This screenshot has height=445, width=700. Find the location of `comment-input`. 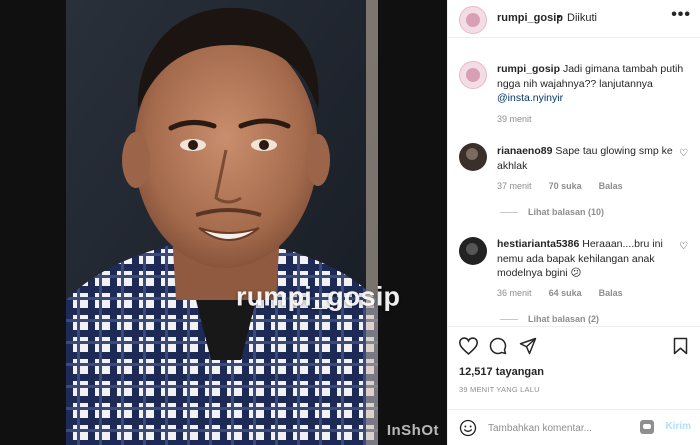

comment-input is located at coordinates (568, 428).